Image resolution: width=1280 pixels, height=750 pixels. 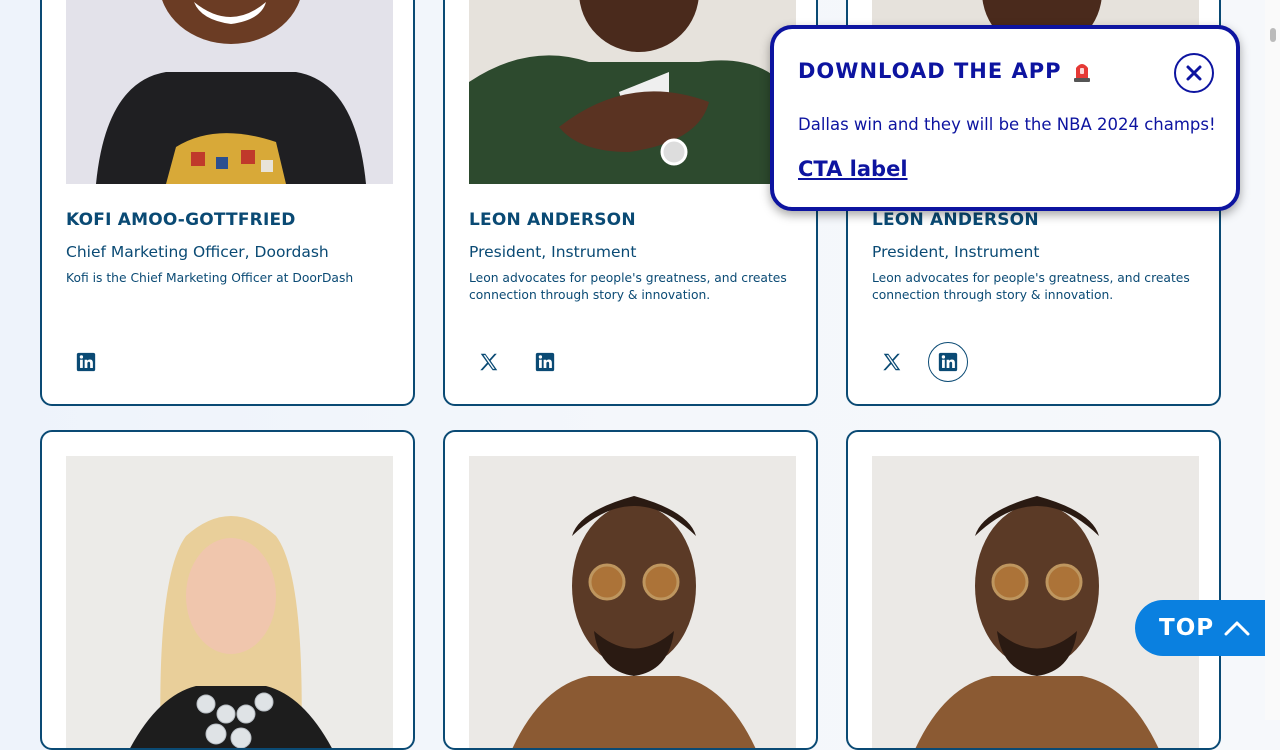 I want to click on close-icon, so click(x=1194, y=73).